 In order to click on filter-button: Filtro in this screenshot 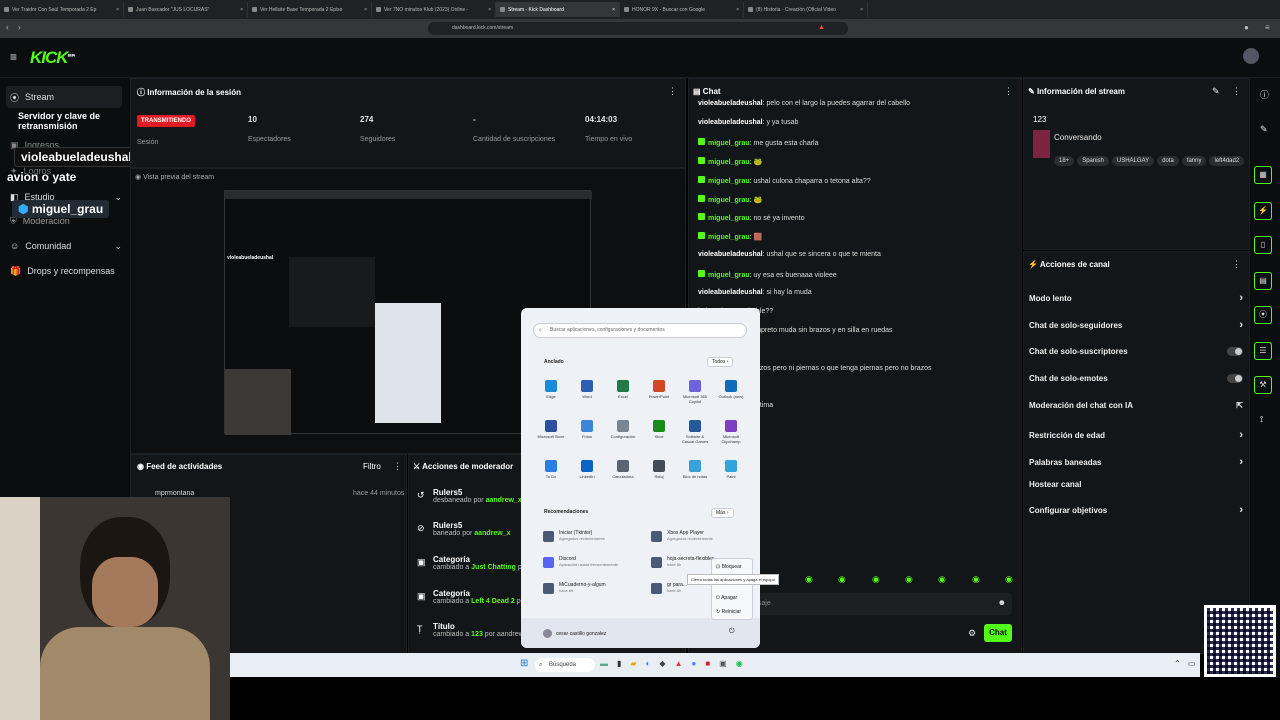, I will do `click(372, 466)`.